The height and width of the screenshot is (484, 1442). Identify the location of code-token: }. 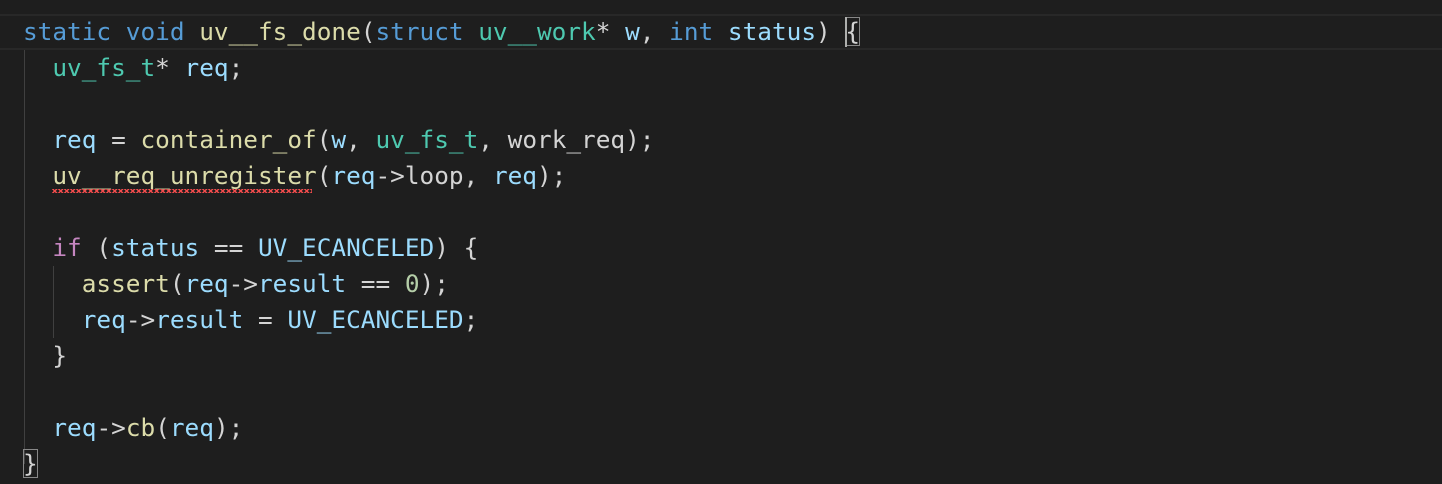
(45, 355).